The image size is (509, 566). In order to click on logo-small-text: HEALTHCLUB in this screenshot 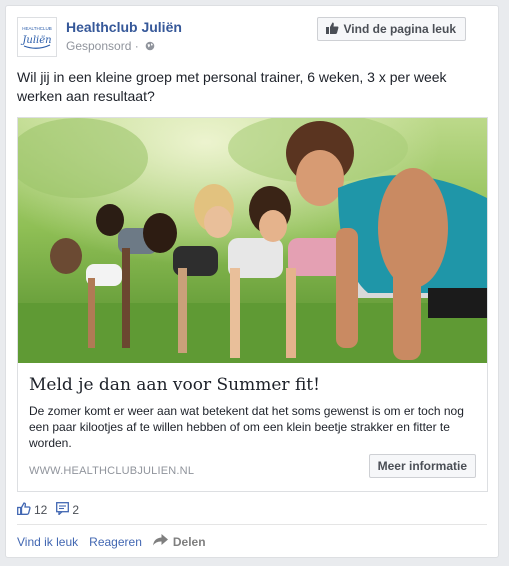, I will do `click(36, 28)`.